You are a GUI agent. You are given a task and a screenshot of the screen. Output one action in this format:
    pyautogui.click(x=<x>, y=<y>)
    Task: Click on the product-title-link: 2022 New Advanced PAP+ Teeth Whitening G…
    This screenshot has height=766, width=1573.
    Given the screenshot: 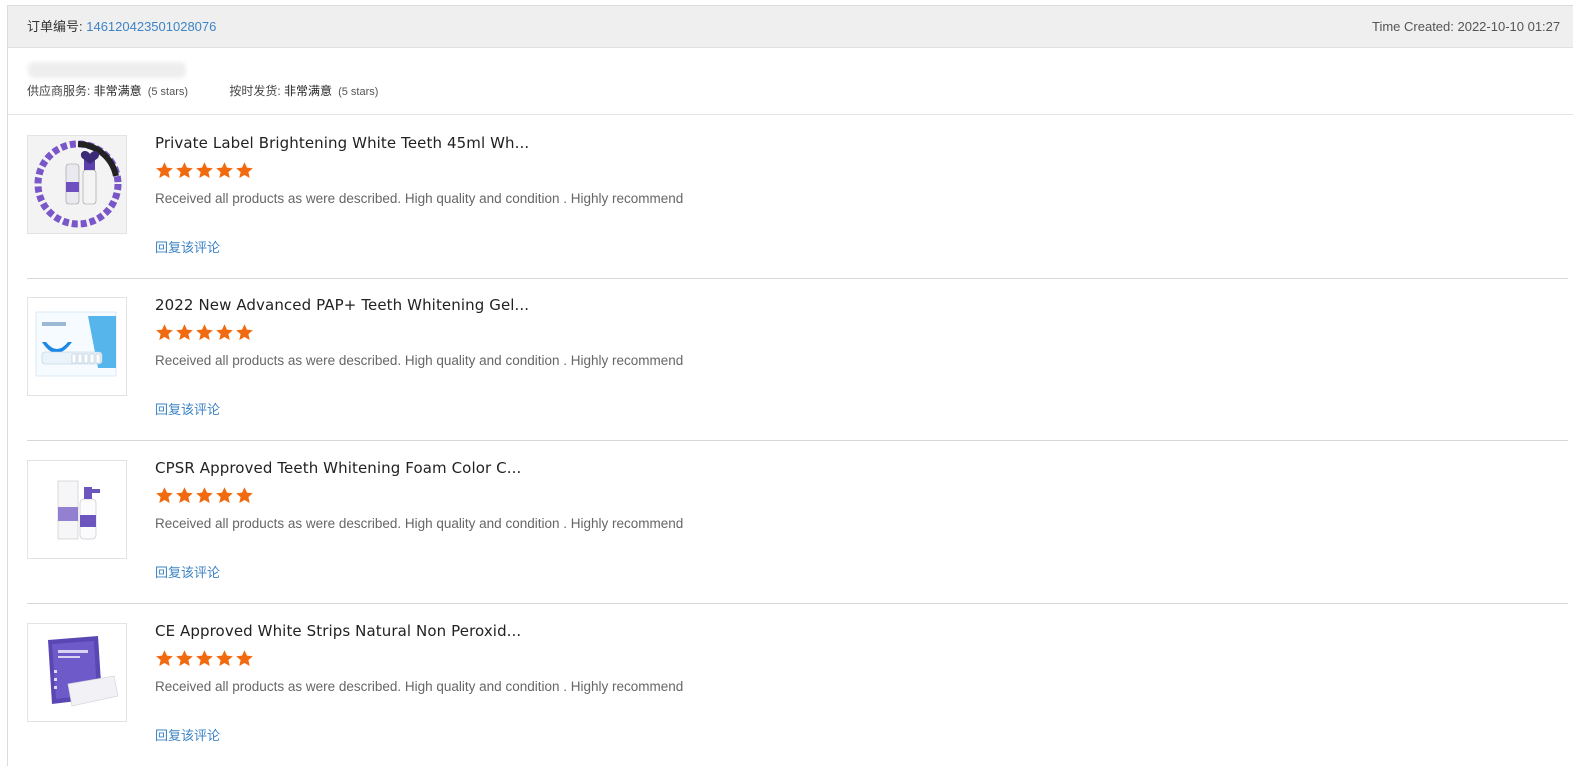 What is the action you would take?
    pyautogui.click(x=342, y=305)
    